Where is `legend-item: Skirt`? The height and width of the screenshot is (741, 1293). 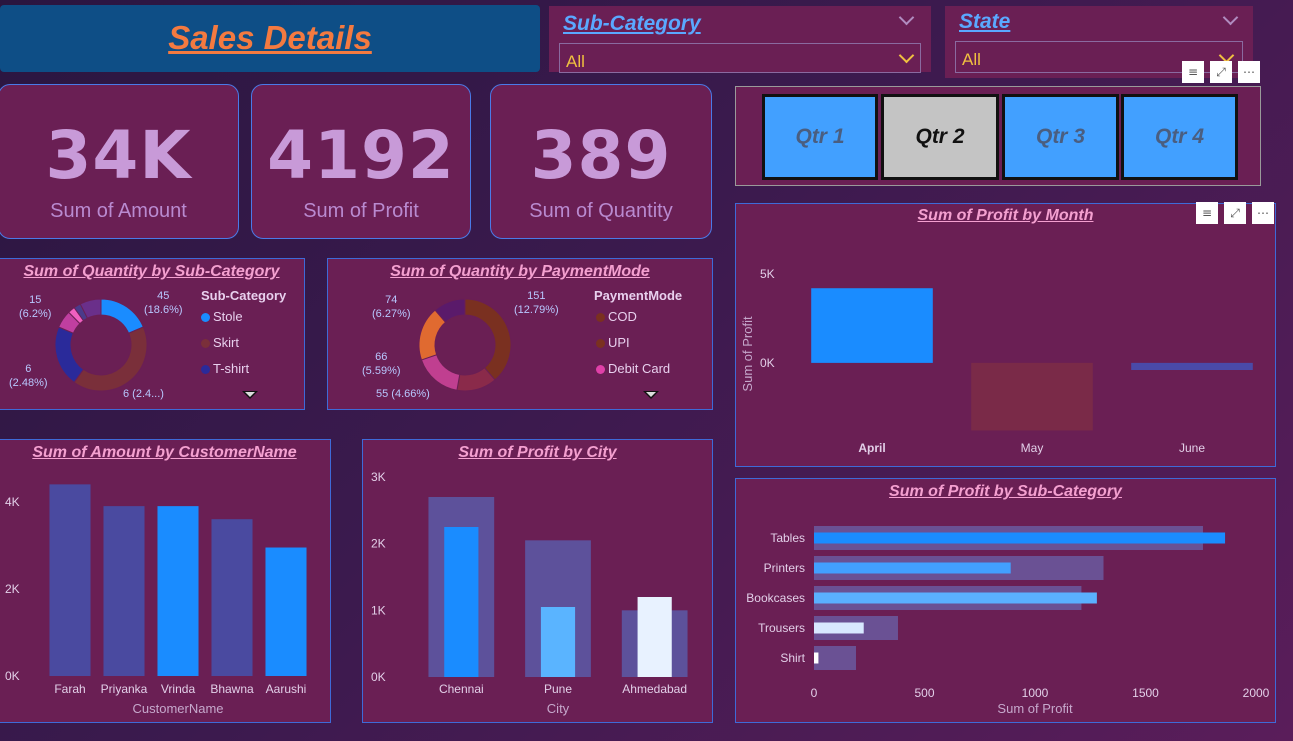 legend-item: Skirt is located at coordinates (220, 342).